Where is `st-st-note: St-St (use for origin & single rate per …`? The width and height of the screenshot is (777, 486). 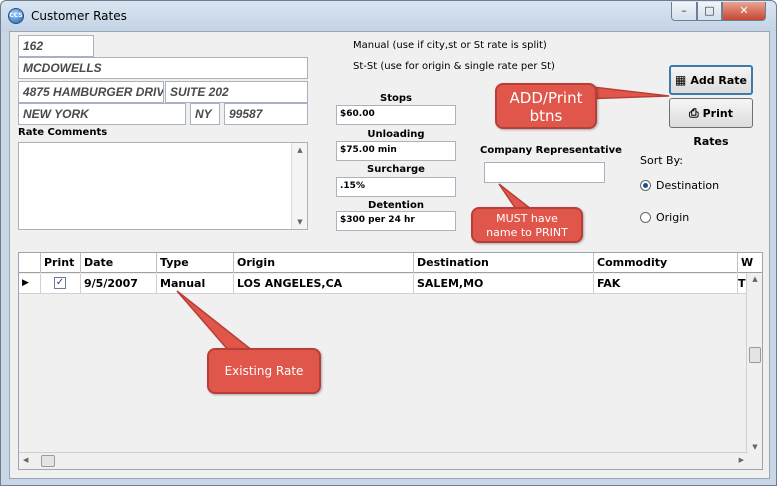
st-st-note: St-St (use for origin & single rate per … is located at coordinates (454, 66).